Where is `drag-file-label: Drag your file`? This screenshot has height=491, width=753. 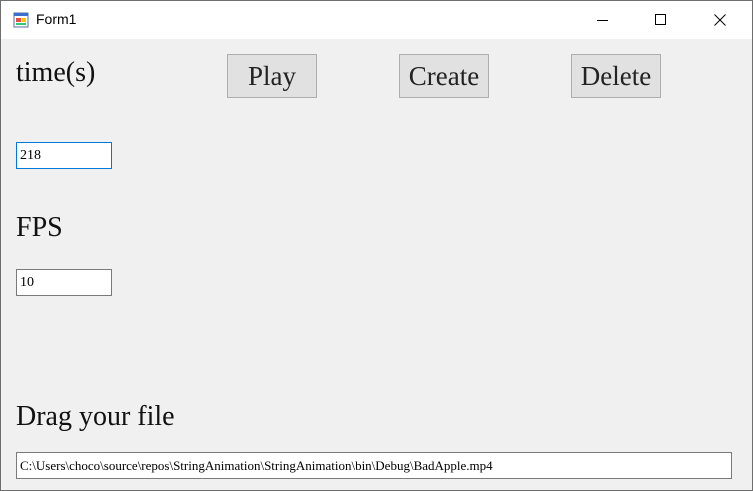 drag-file-label: Drag your file is located at coordinates (95, 416).